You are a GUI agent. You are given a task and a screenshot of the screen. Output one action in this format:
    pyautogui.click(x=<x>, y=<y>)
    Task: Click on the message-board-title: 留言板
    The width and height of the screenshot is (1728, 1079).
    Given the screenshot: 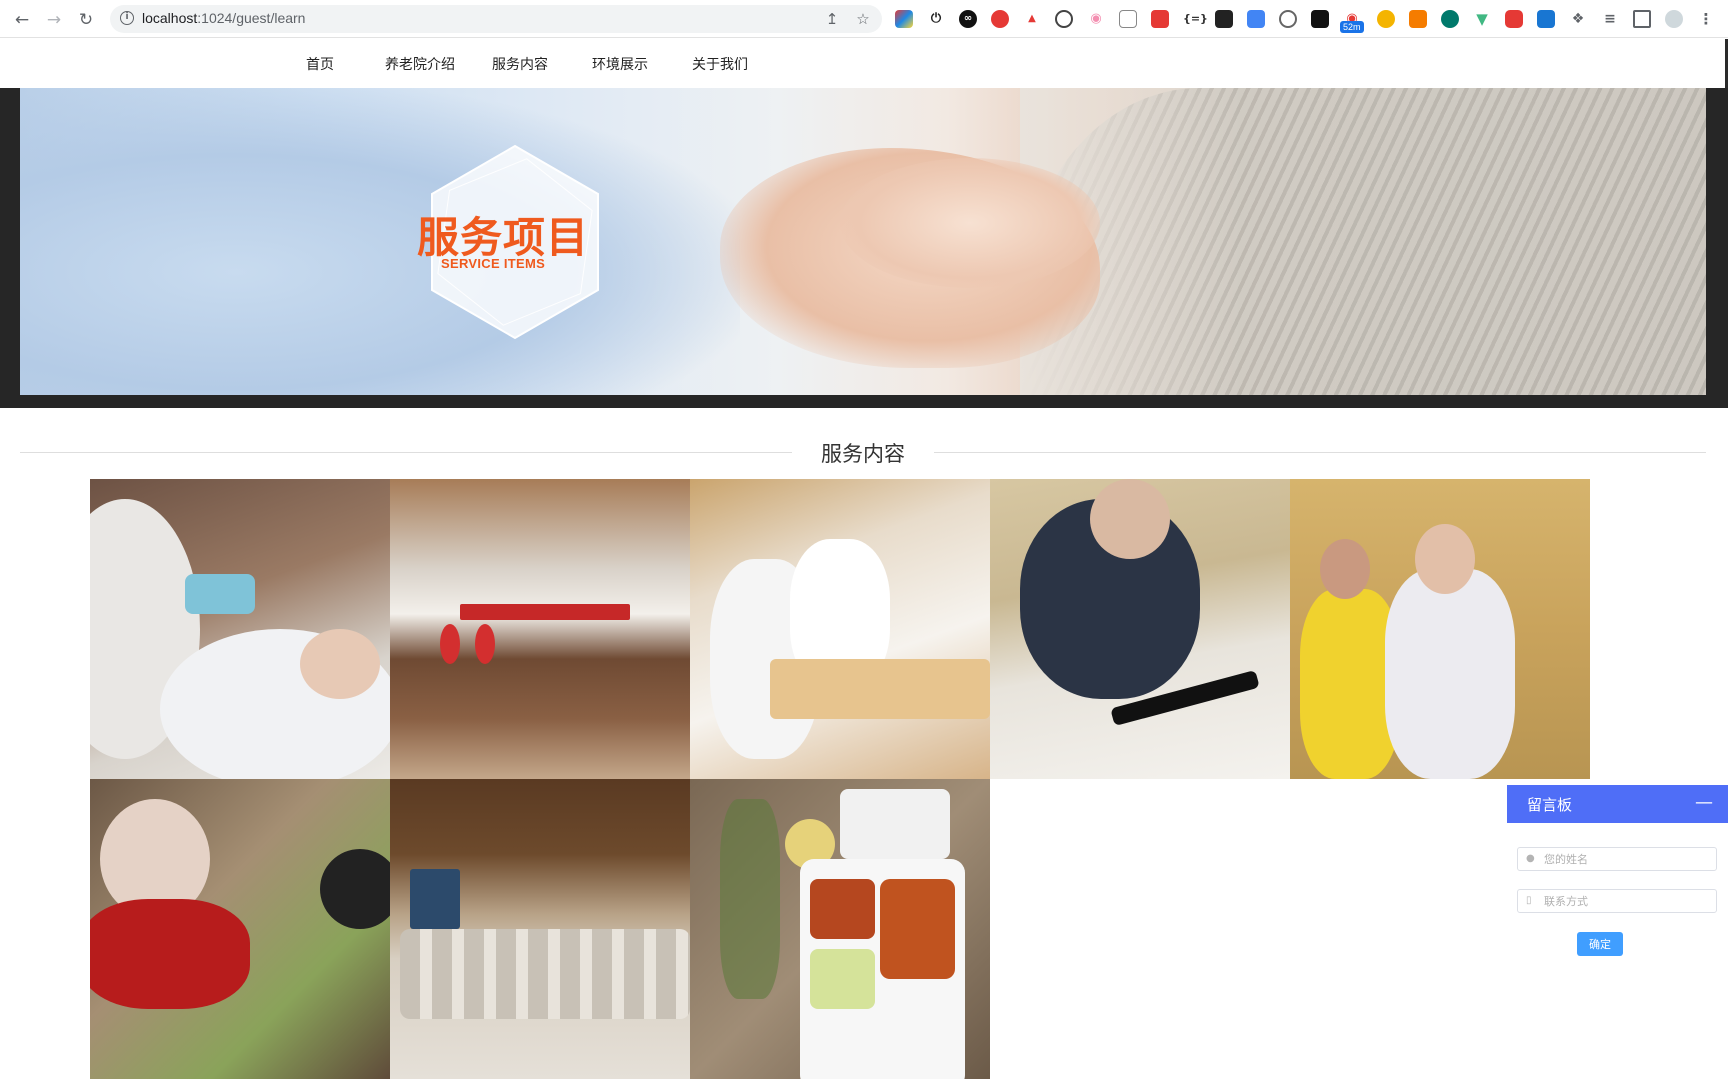 What is the action you would take?
    pyautogui.click(x=1550, y=805)
    